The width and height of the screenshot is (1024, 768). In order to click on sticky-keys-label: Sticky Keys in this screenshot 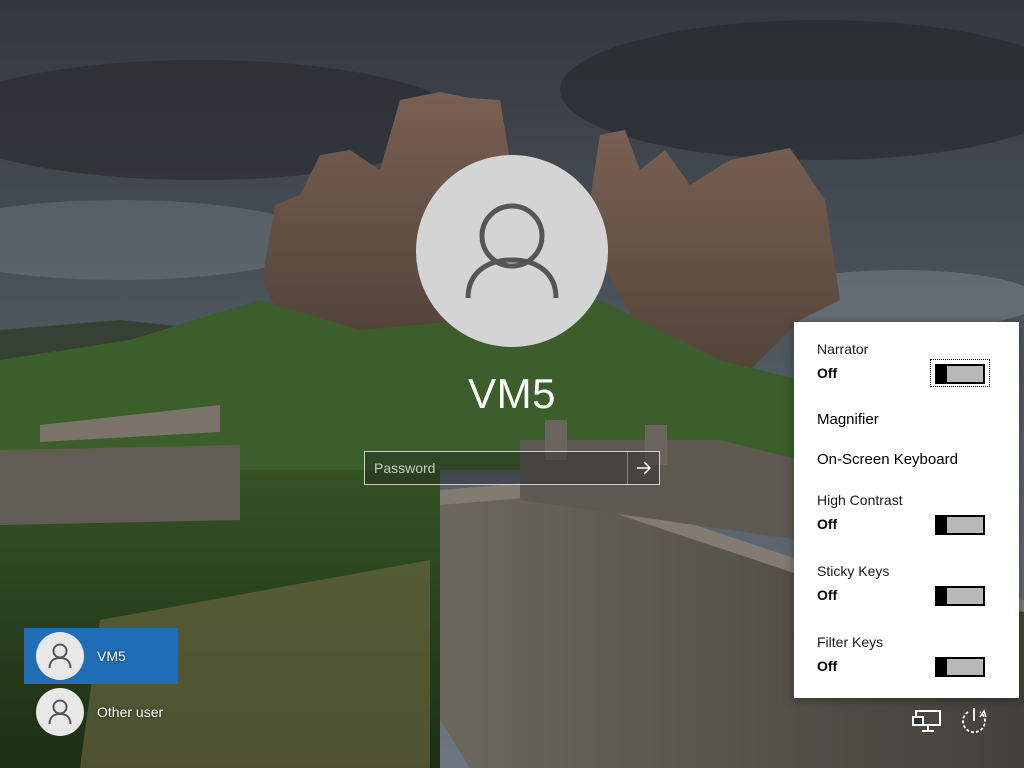, I will do `click(853, 571)`.